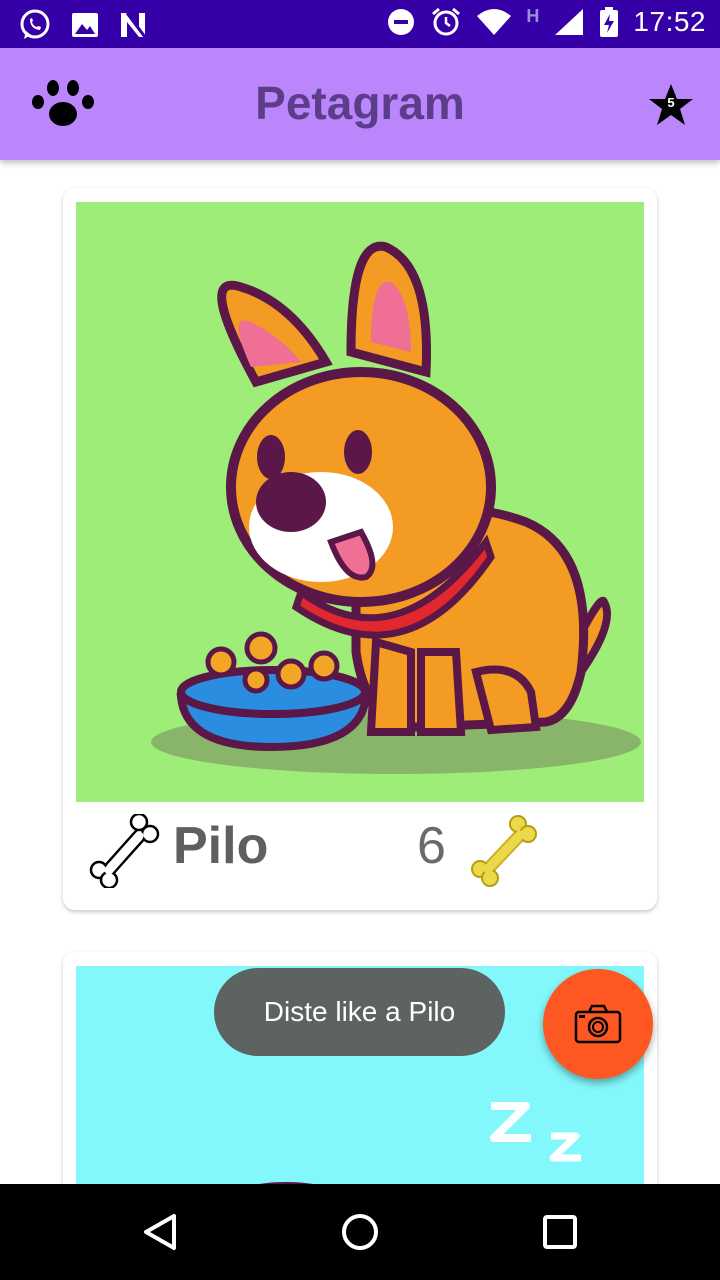 Image resolution: width=720 pixels, height=1280 pixels. I want to click on signal-icon, so click(569, 22).